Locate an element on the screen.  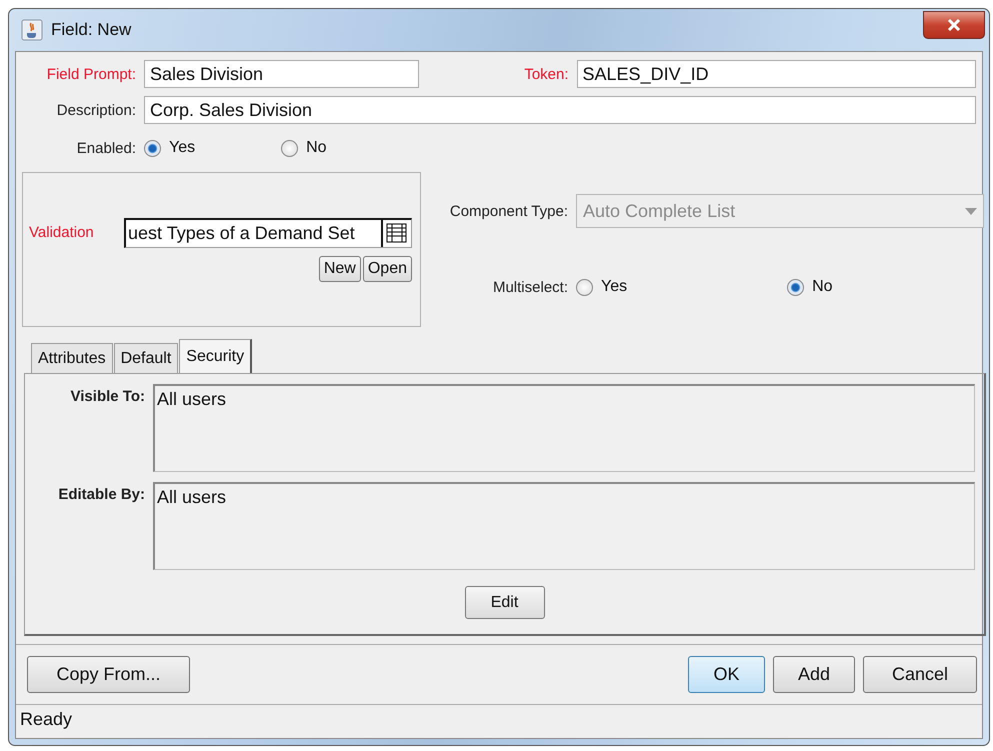
window-title: Field: New is located at coordinates (91, 30).